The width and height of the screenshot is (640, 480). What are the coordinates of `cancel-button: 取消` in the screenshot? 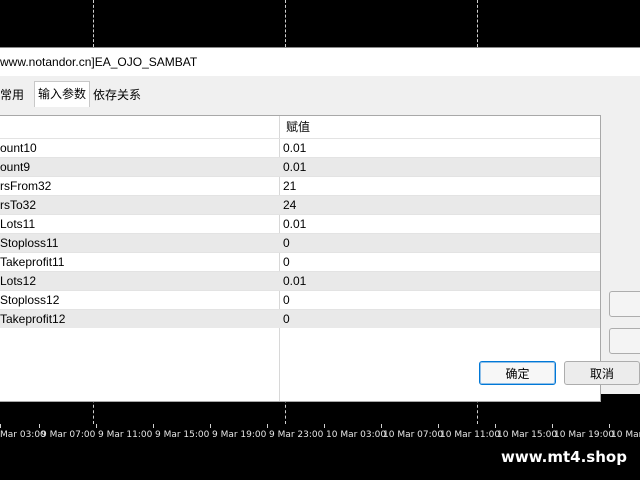 It's located at (602, 373).